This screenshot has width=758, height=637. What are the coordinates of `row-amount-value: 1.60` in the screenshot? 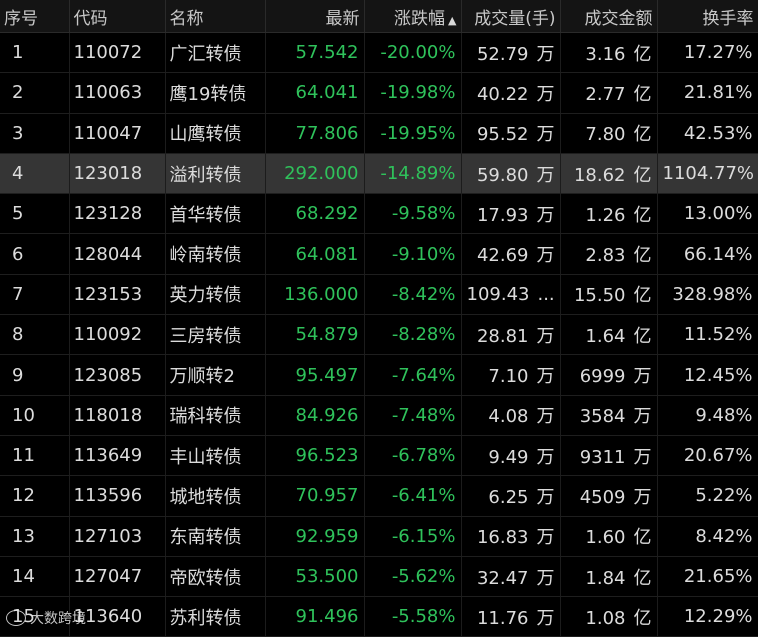 It's located at (605, 538).